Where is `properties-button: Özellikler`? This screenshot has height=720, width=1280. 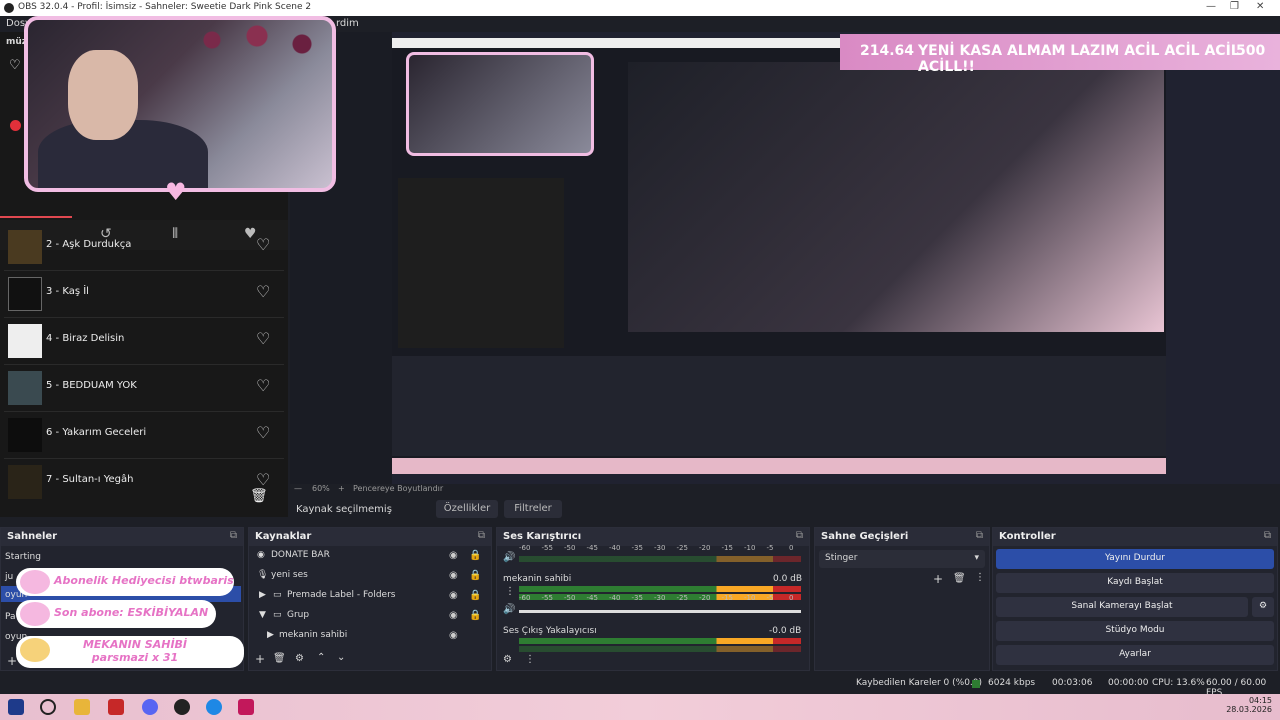 properties-button: Özellikler is located at coordinates (467, 509).